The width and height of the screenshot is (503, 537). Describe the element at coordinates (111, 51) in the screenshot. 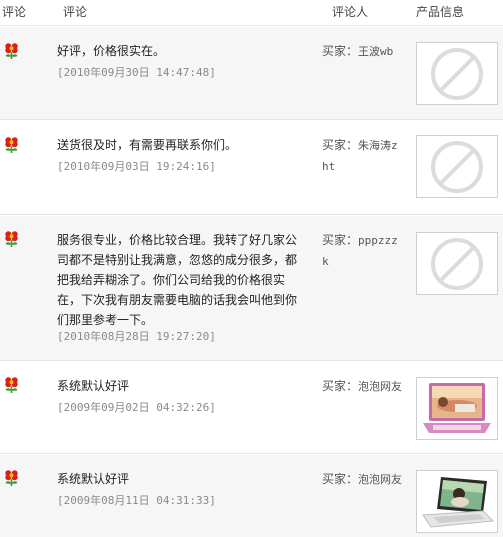

I see `review-text: 好评，价格很实在。` at that location.